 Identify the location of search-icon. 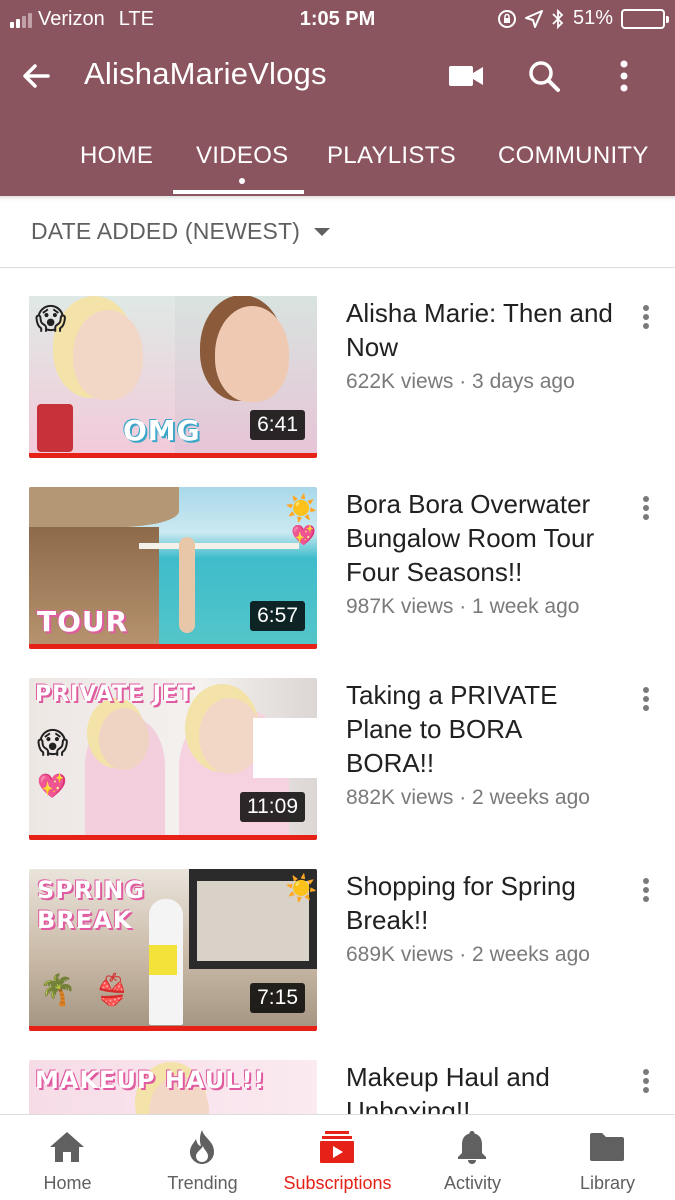
(544, 76).